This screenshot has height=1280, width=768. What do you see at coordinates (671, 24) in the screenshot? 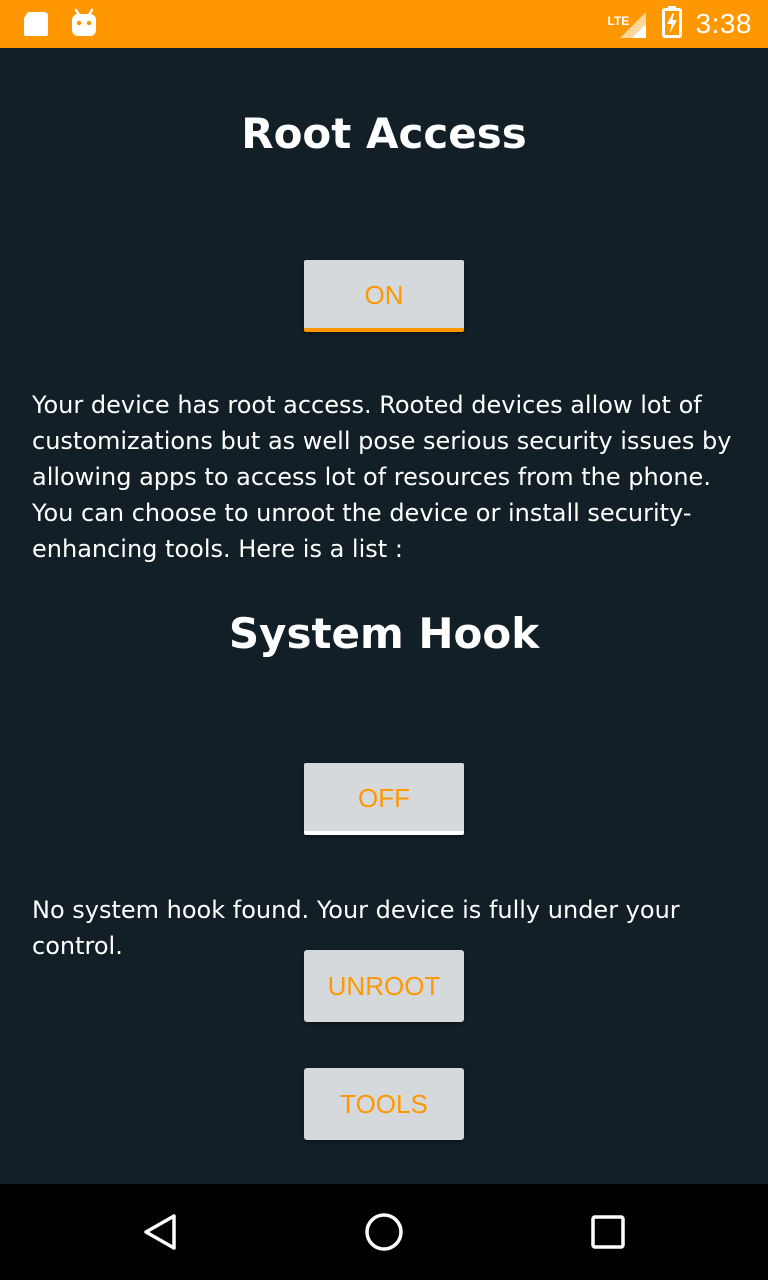
I see `battery-charging-icon` at bounding box center [671, 24].